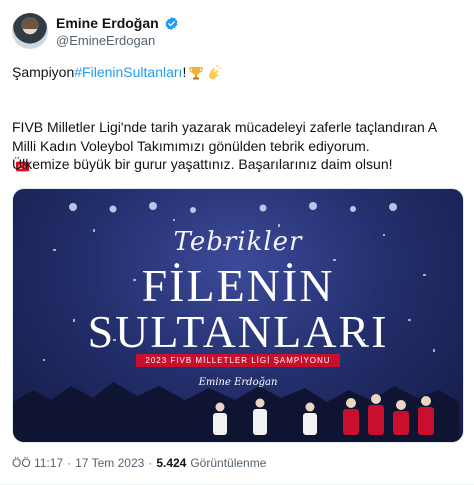 Image resolution: width=474 pixels, height=485 pixels. What do you see at coordinates (128, 72) in the screenshot?
I see `hashtag-link: #FileninSultanları` at bounding box center [128, 72].